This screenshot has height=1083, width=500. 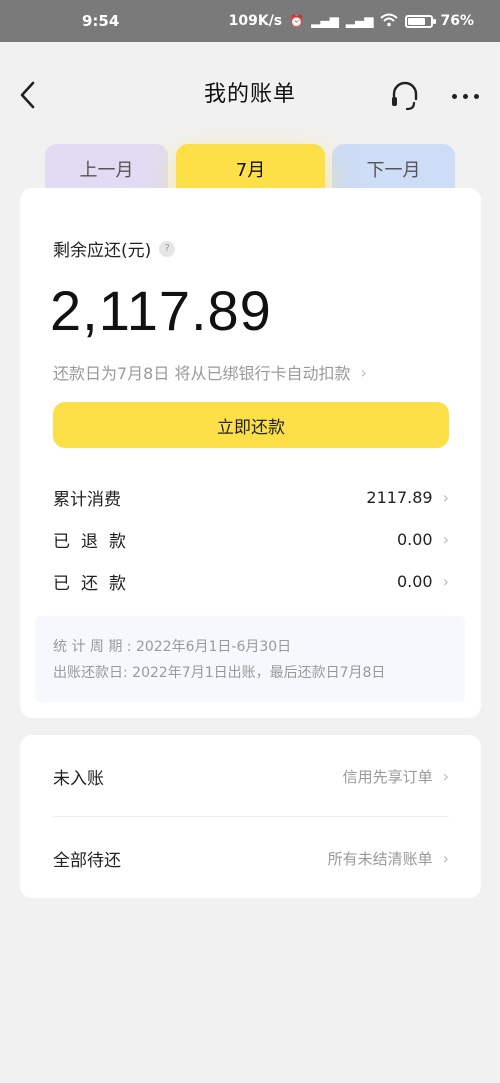 I want to click on due-date-note: 还款日为7月8日 将从已绑银行卡自动扣款 ›, so click(x=210, y=372).